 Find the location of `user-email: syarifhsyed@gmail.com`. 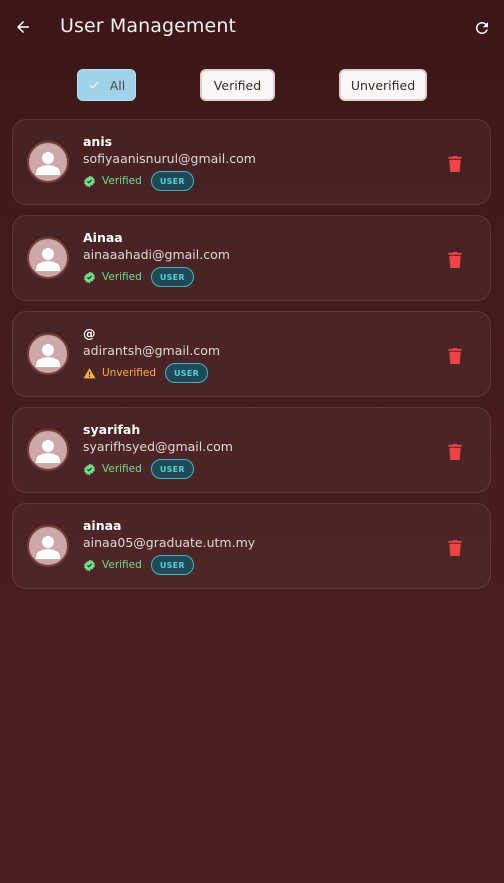

user-email: syarifhsyed@gmail.com is located at coordinates (158, 446).